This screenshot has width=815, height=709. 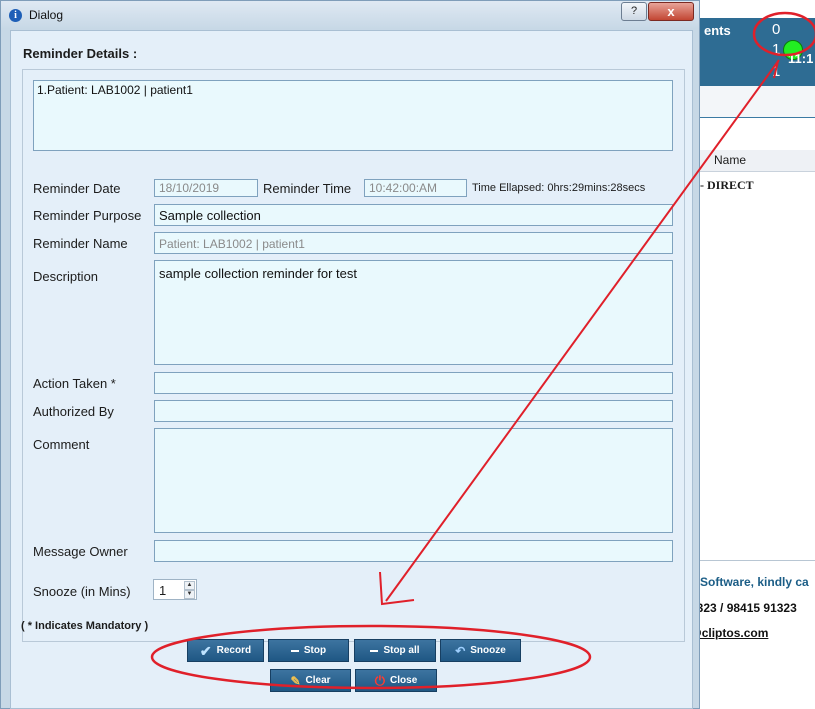 What do you see at coordinates (205, 650) in the screenshot?
I see `checkmark-icon: ✔` at bounding box center [205, 650].